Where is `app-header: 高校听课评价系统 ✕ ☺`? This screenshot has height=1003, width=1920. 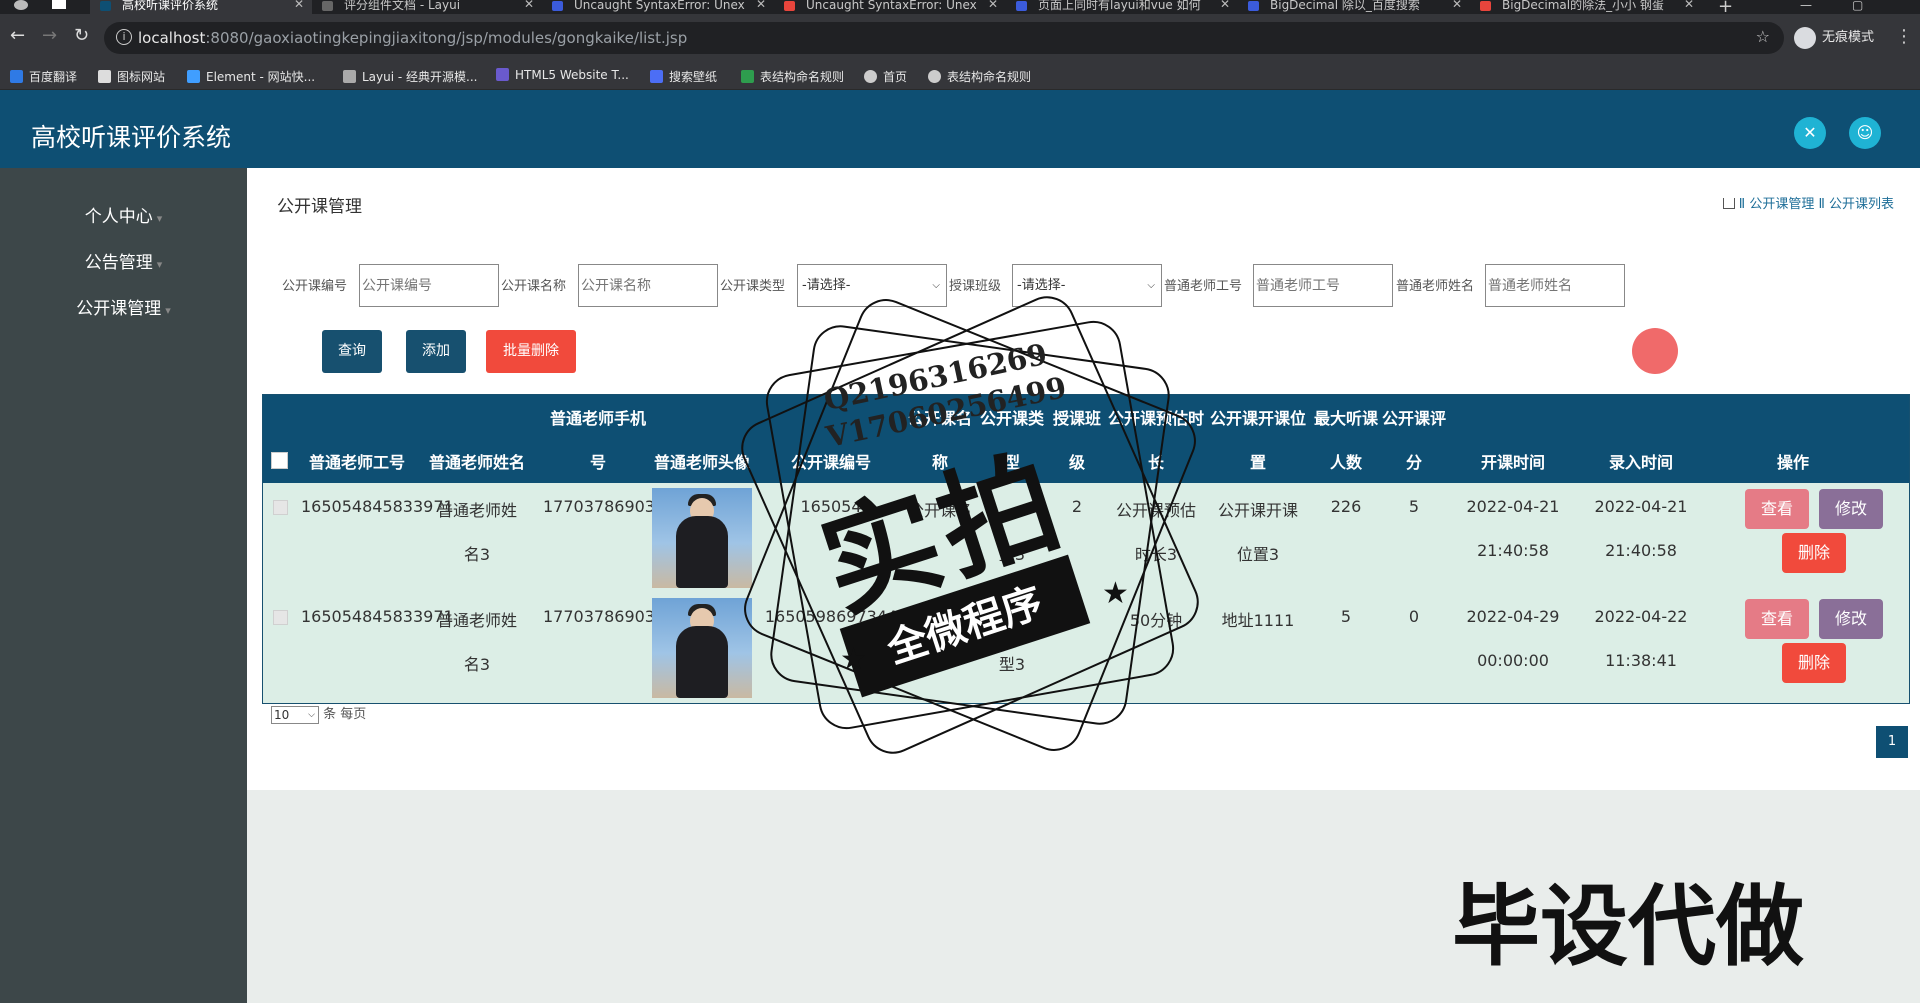
app-header: 高校听课评价系统 ✕ ☺ is located at coordinates (960, 129).